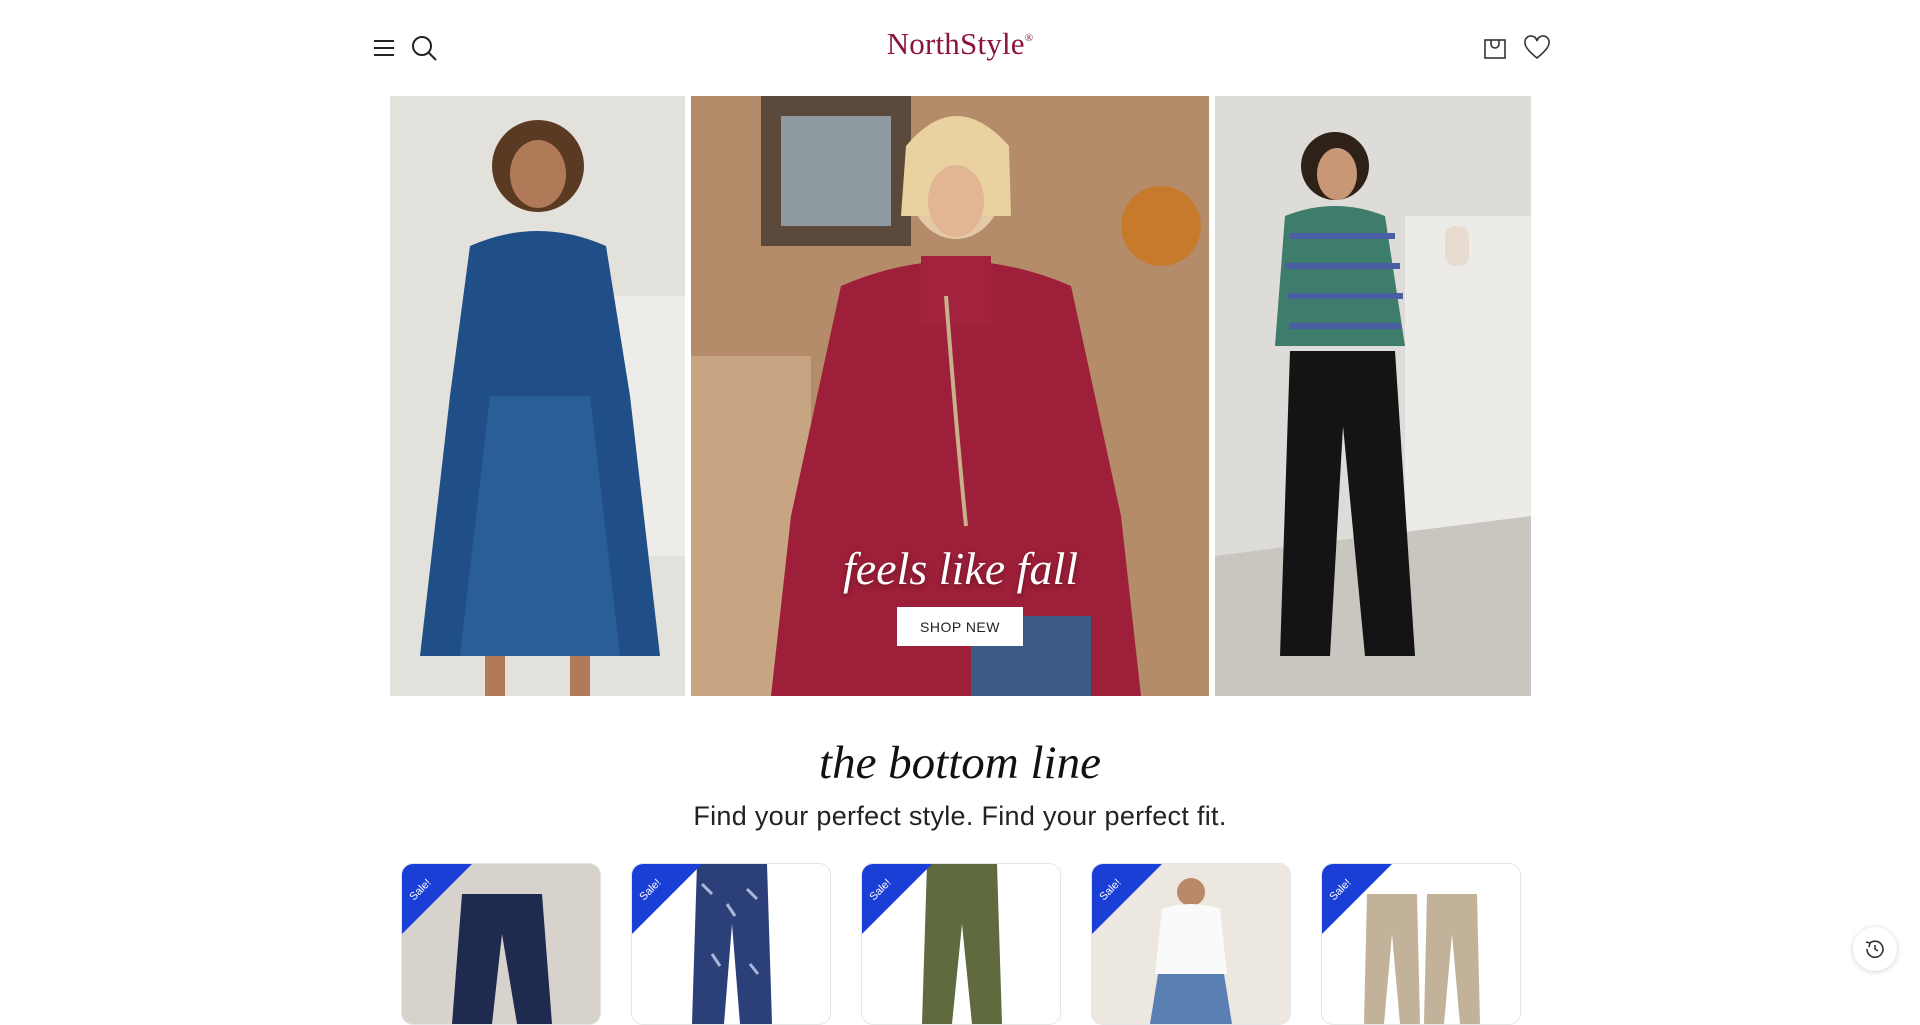  What do you see at coordinates (537, 396) in the screenshot?
I see `hero-image-blue-dress` at bounding box center [537, 396].